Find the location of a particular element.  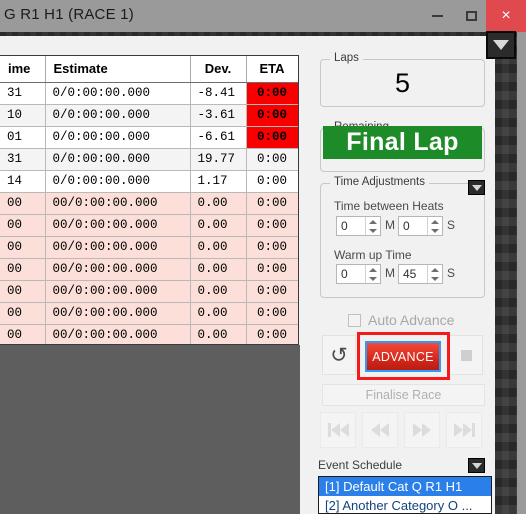

column-header-dev: Dev. is located at coordinates (218, 69).